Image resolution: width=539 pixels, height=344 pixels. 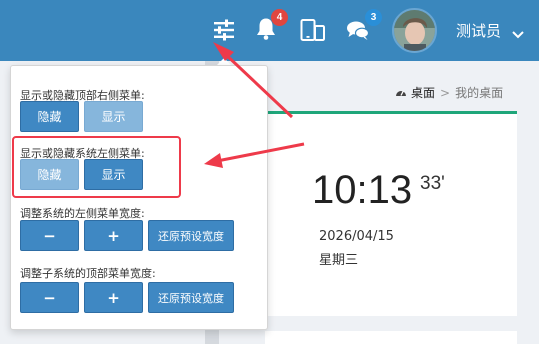 I want to click on left-width-label: 调整系统的左侧菜单宽度:, so click(x=82, y=213).